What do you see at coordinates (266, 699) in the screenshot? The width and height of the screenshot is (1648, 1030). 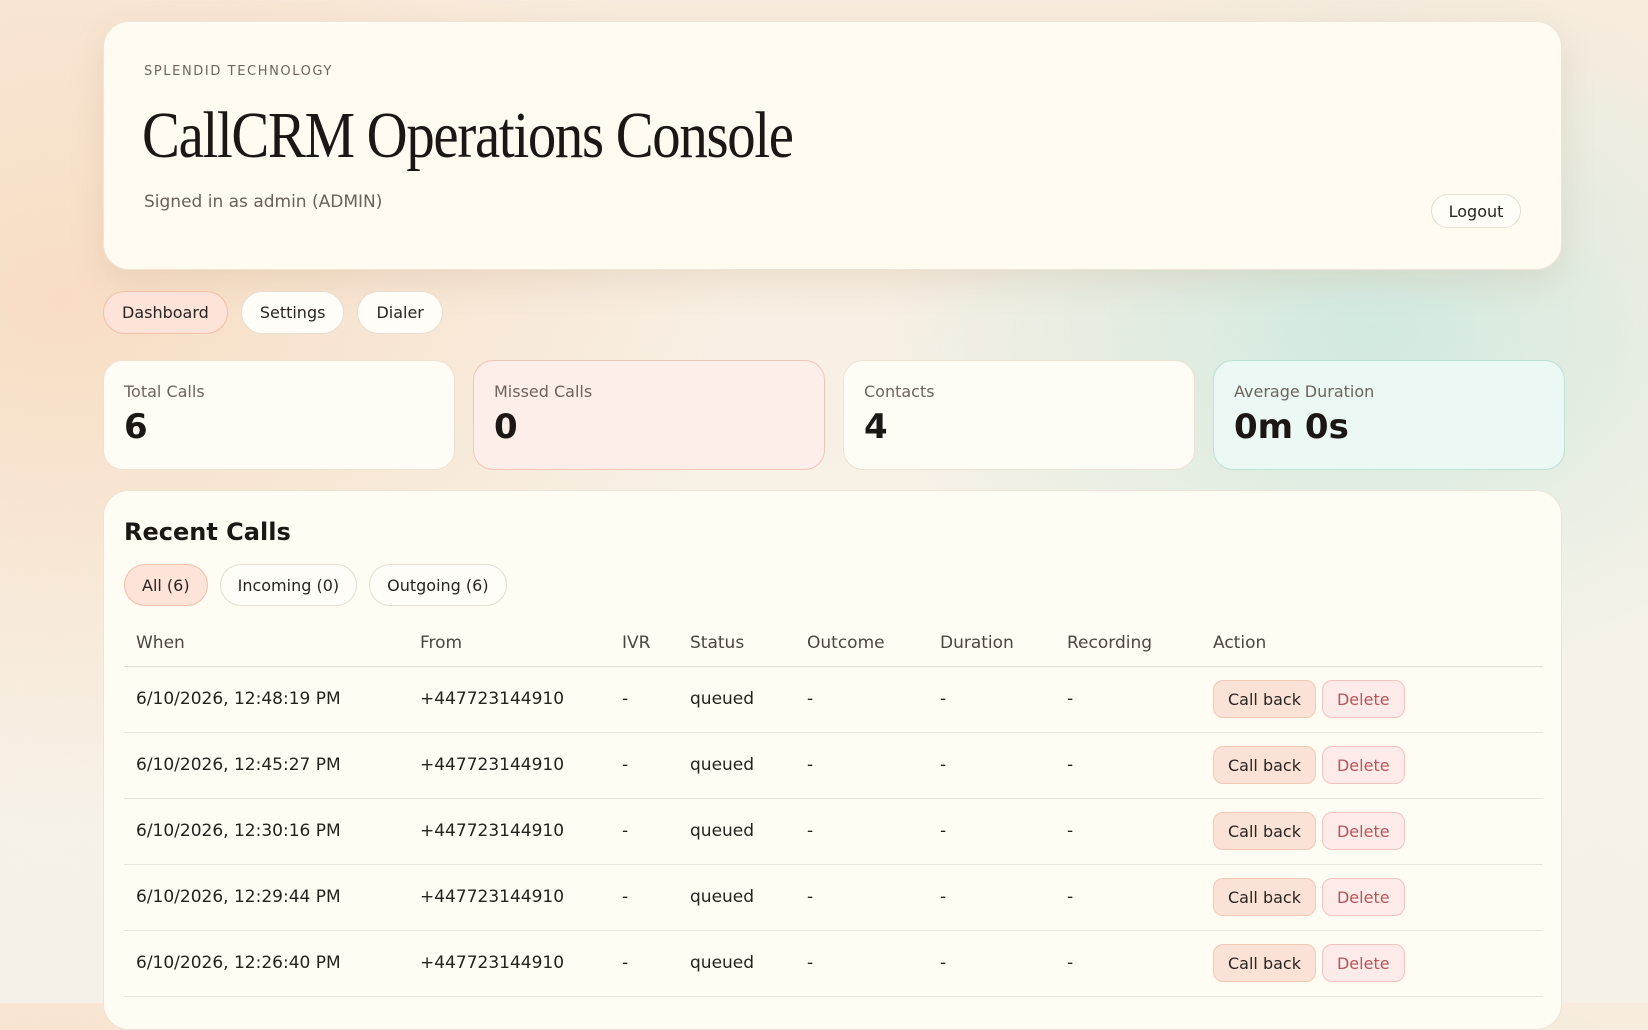 I see `cell-when: 6/10/2026, 12:48:19 PM` at bounding box center [266, 699].